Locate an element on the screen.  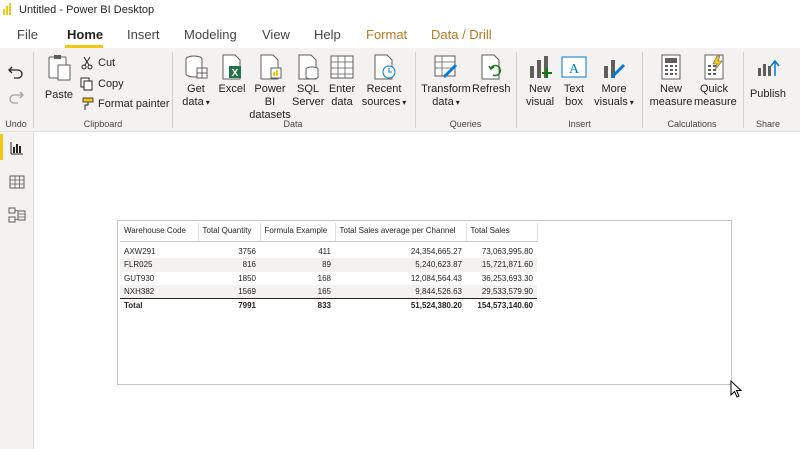
more-visuals-label-2: visuals ▾ is located at coordinates (614, 102).